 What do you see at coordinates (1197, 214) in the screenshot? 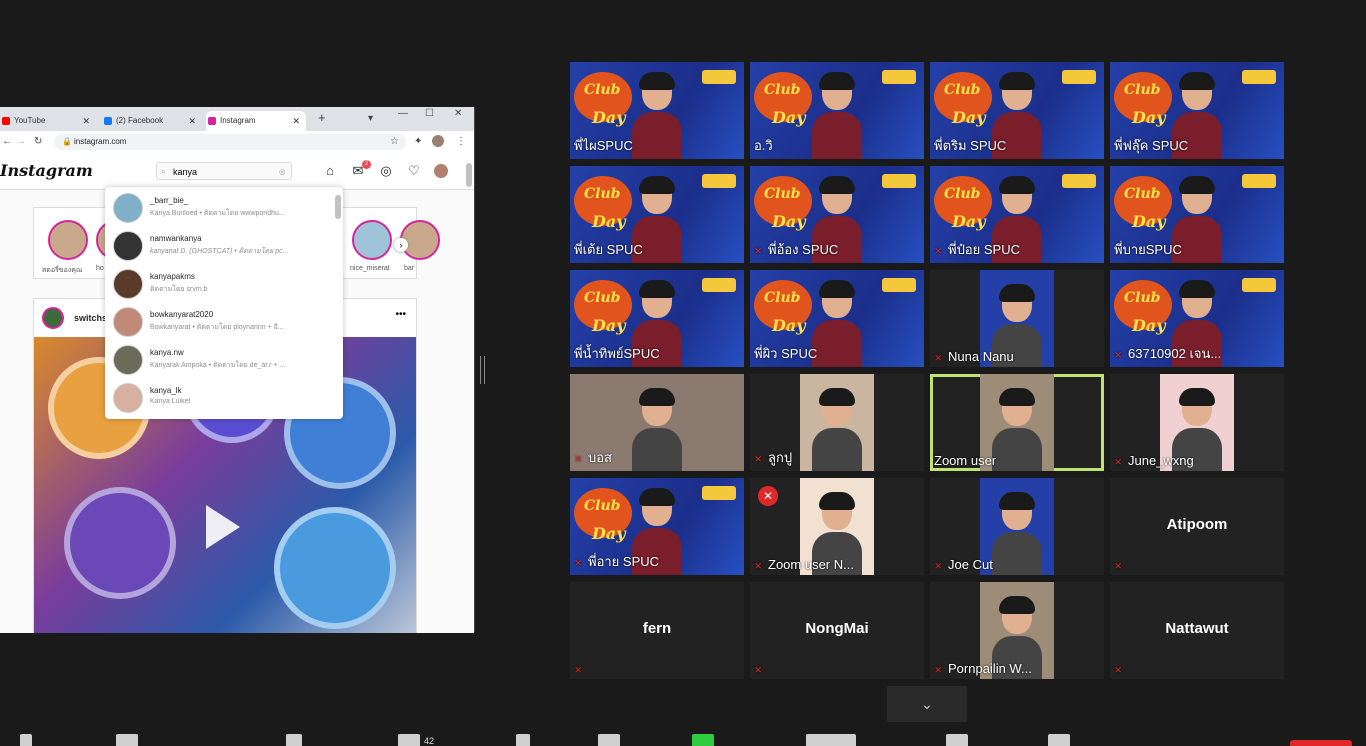
I see `participant-tile: Club Day พี่บายSPUC` at bounding box center [1197, 214].